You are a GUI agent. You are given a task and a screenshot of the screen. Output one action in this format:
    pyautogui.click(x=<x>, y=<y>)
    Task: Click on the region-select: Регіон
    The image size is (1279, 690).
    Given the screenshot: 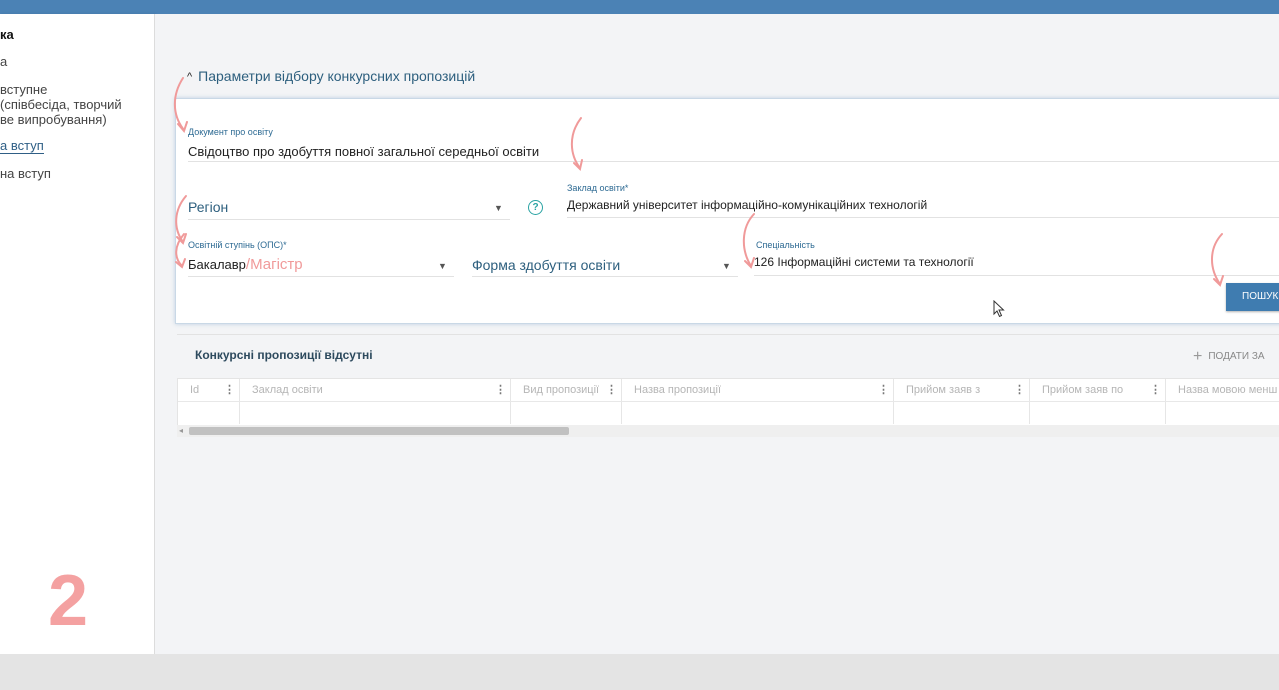 What is the action you would take?
    pyautogui.click(x=208, y=207)
    